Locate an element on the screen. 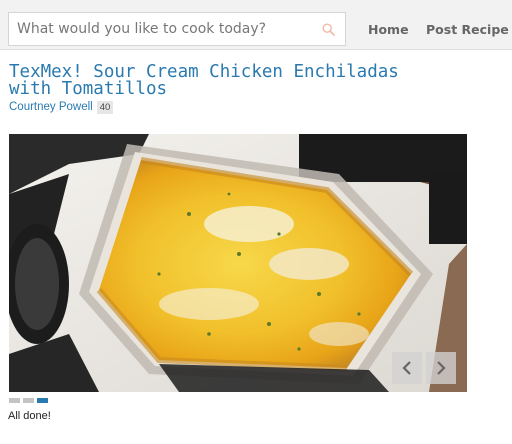 The height and width of the screenshot is (444, 512). chevron-left-icon is located at coordinates (406, 368).